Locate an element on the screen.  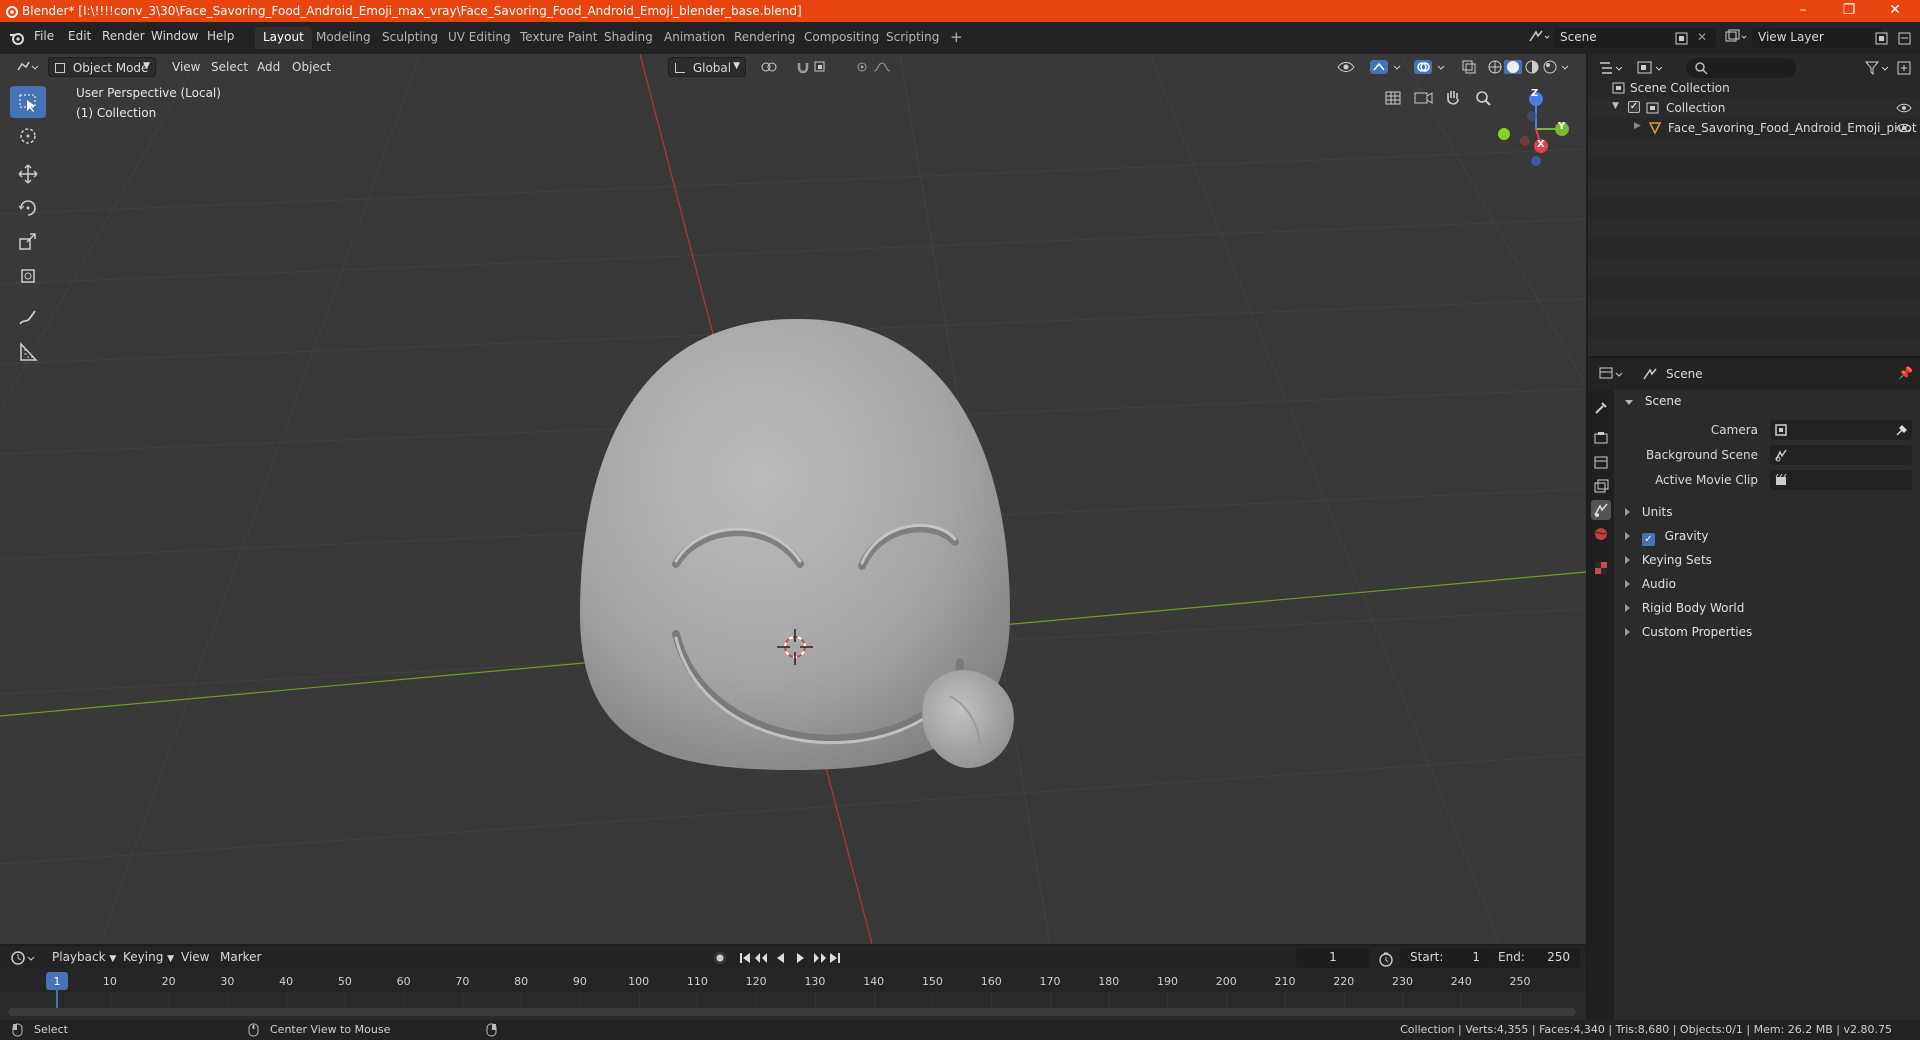
scene-name-field: Scene is located at coordinates (1635, 38).